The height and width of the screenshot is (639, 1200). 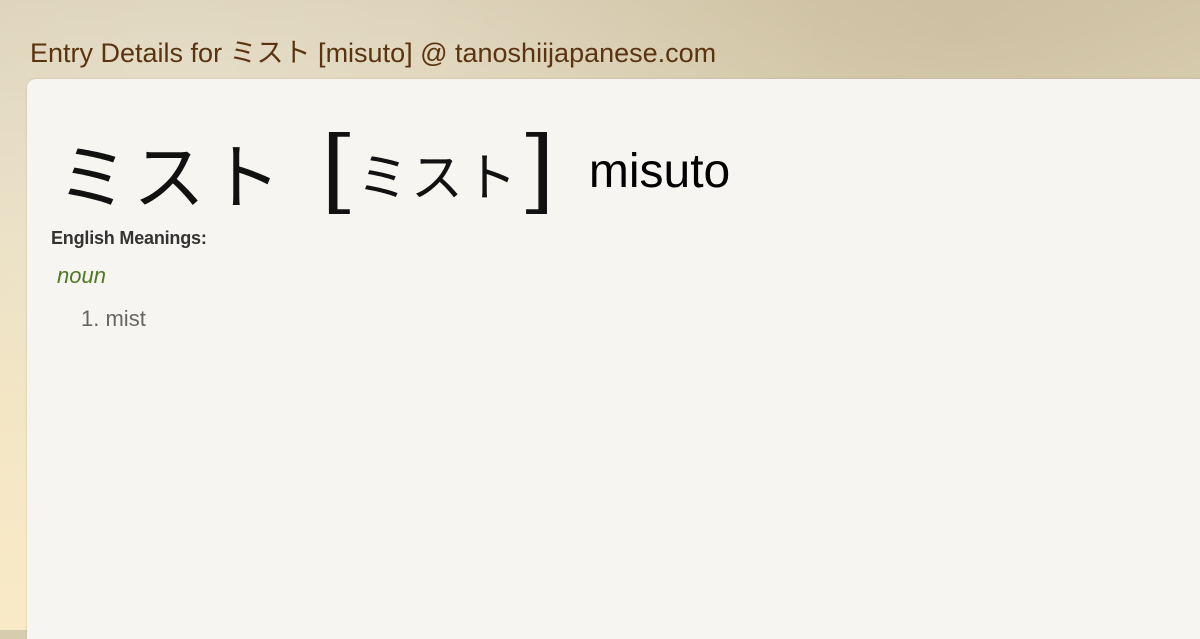 I want to click on definition-item: 1. mist, so click(x=113, y=319).